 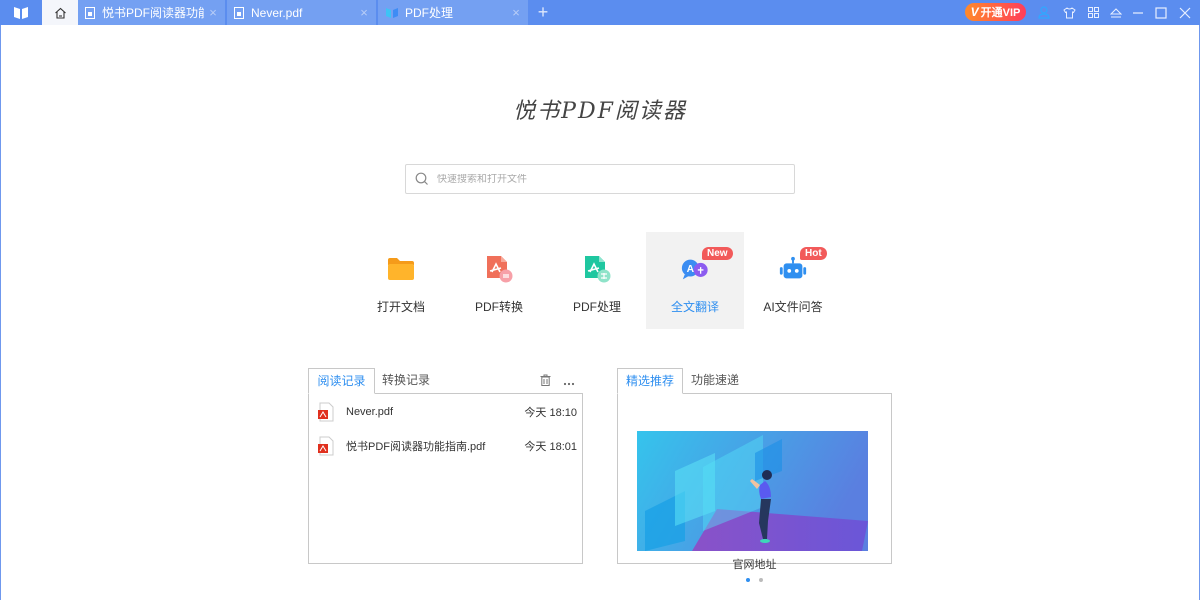 What do you see at coordinates (974, 12) in the screenshot?
I see `vip-mark: V` at bounding box center [974, 12].